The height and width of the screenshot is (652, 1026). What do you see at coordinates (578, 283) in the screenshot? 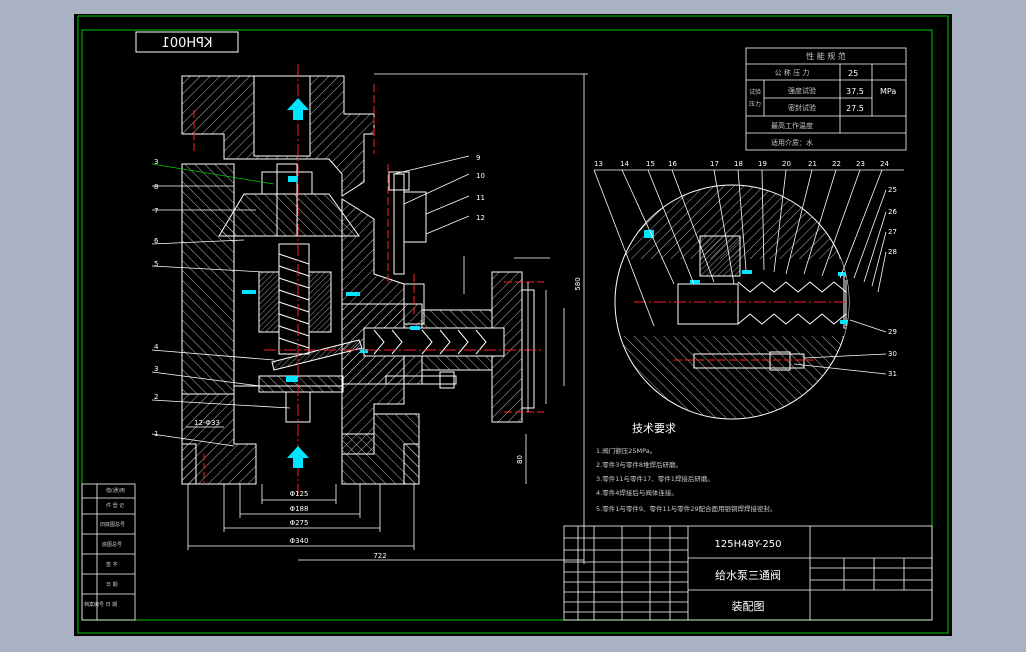
I see `dim-height-right: 580` at bounding box center [578, 283].